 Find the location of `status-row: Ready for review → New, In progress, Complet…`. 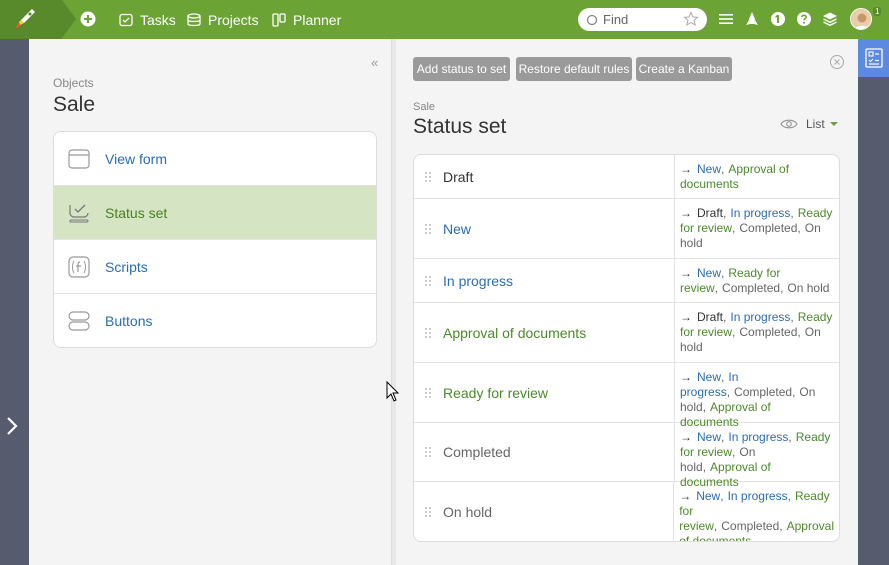

status-row: Ready for review → New, In progress, Complet… is located at coordinates (626, 396).